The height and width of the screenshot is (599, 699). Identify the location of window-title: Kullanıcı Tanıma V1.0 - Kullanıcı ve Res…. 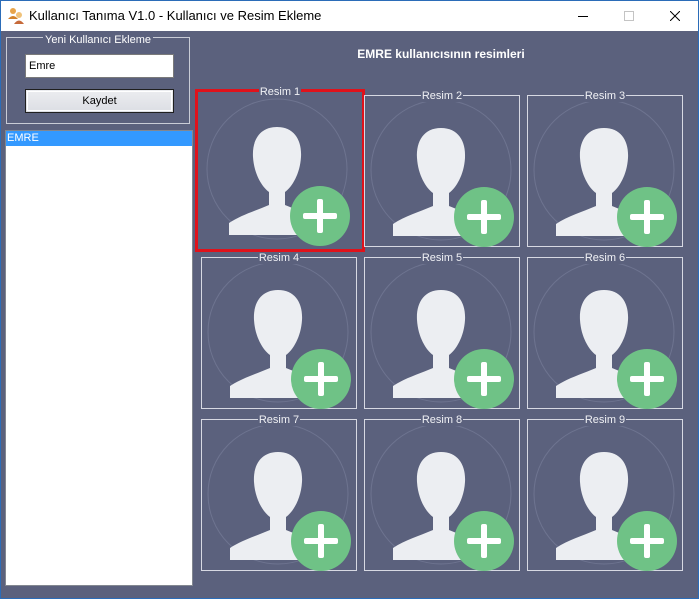
(175, 15).